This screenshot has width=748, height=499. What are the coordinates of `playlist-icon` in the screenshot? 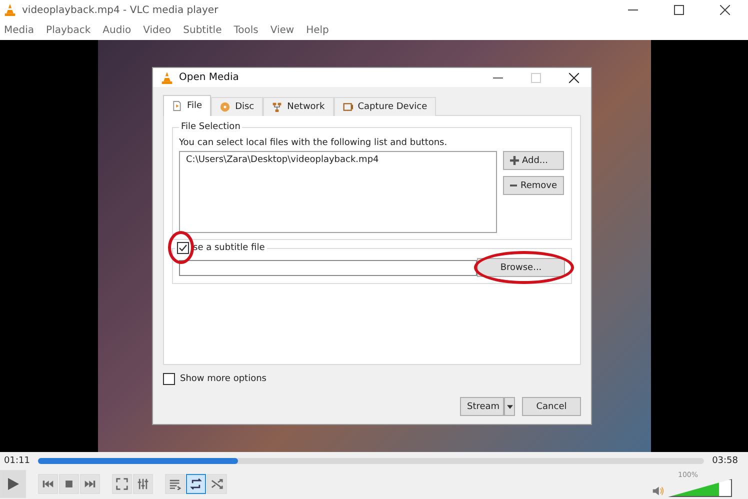 It's located at (175, 484).